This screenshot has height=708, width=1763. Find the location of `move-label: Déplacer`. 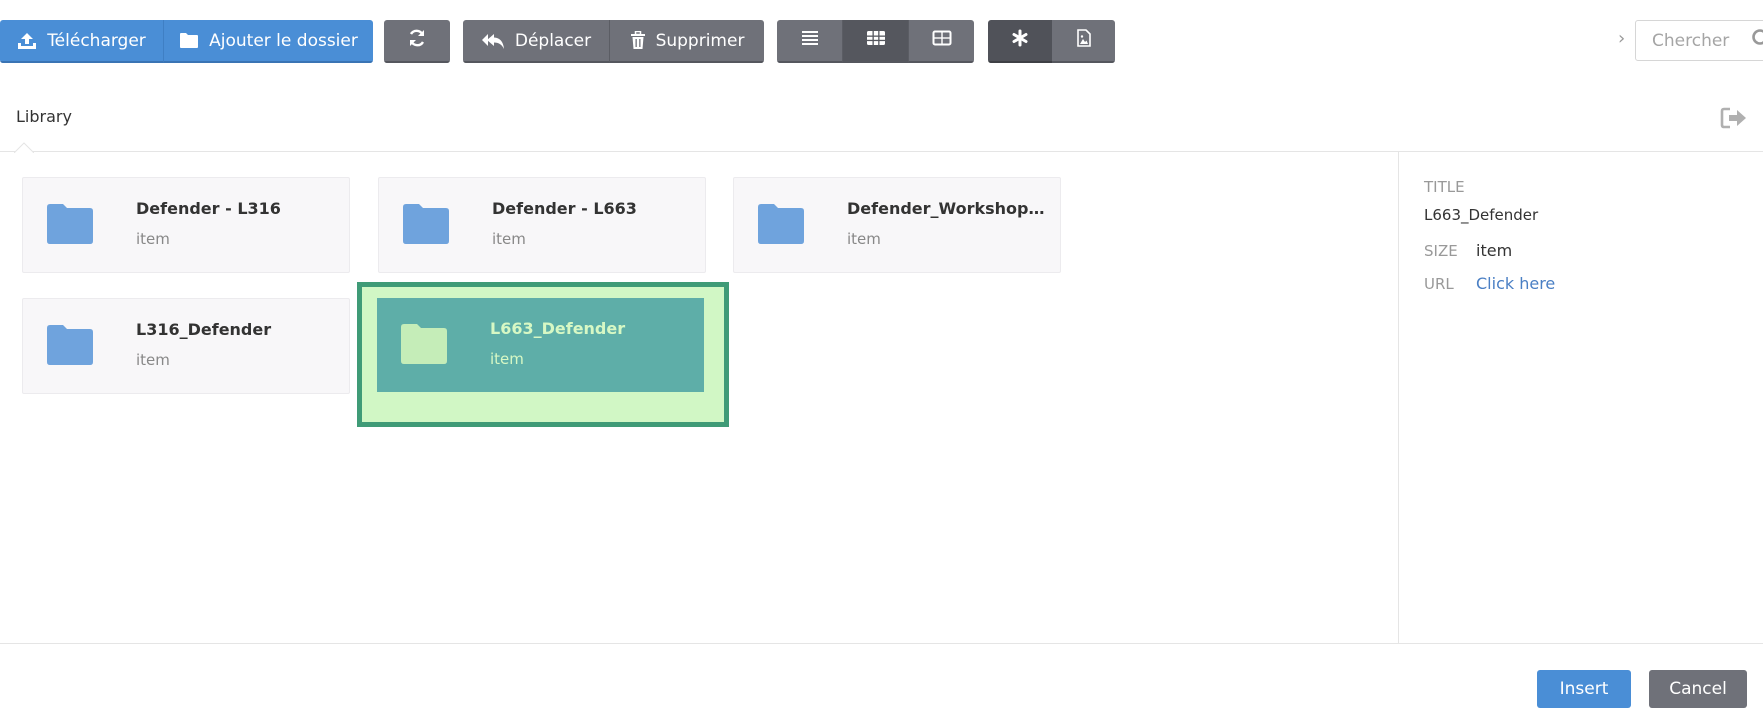

move-label: Déplacer is located at coordinates (553, 41).